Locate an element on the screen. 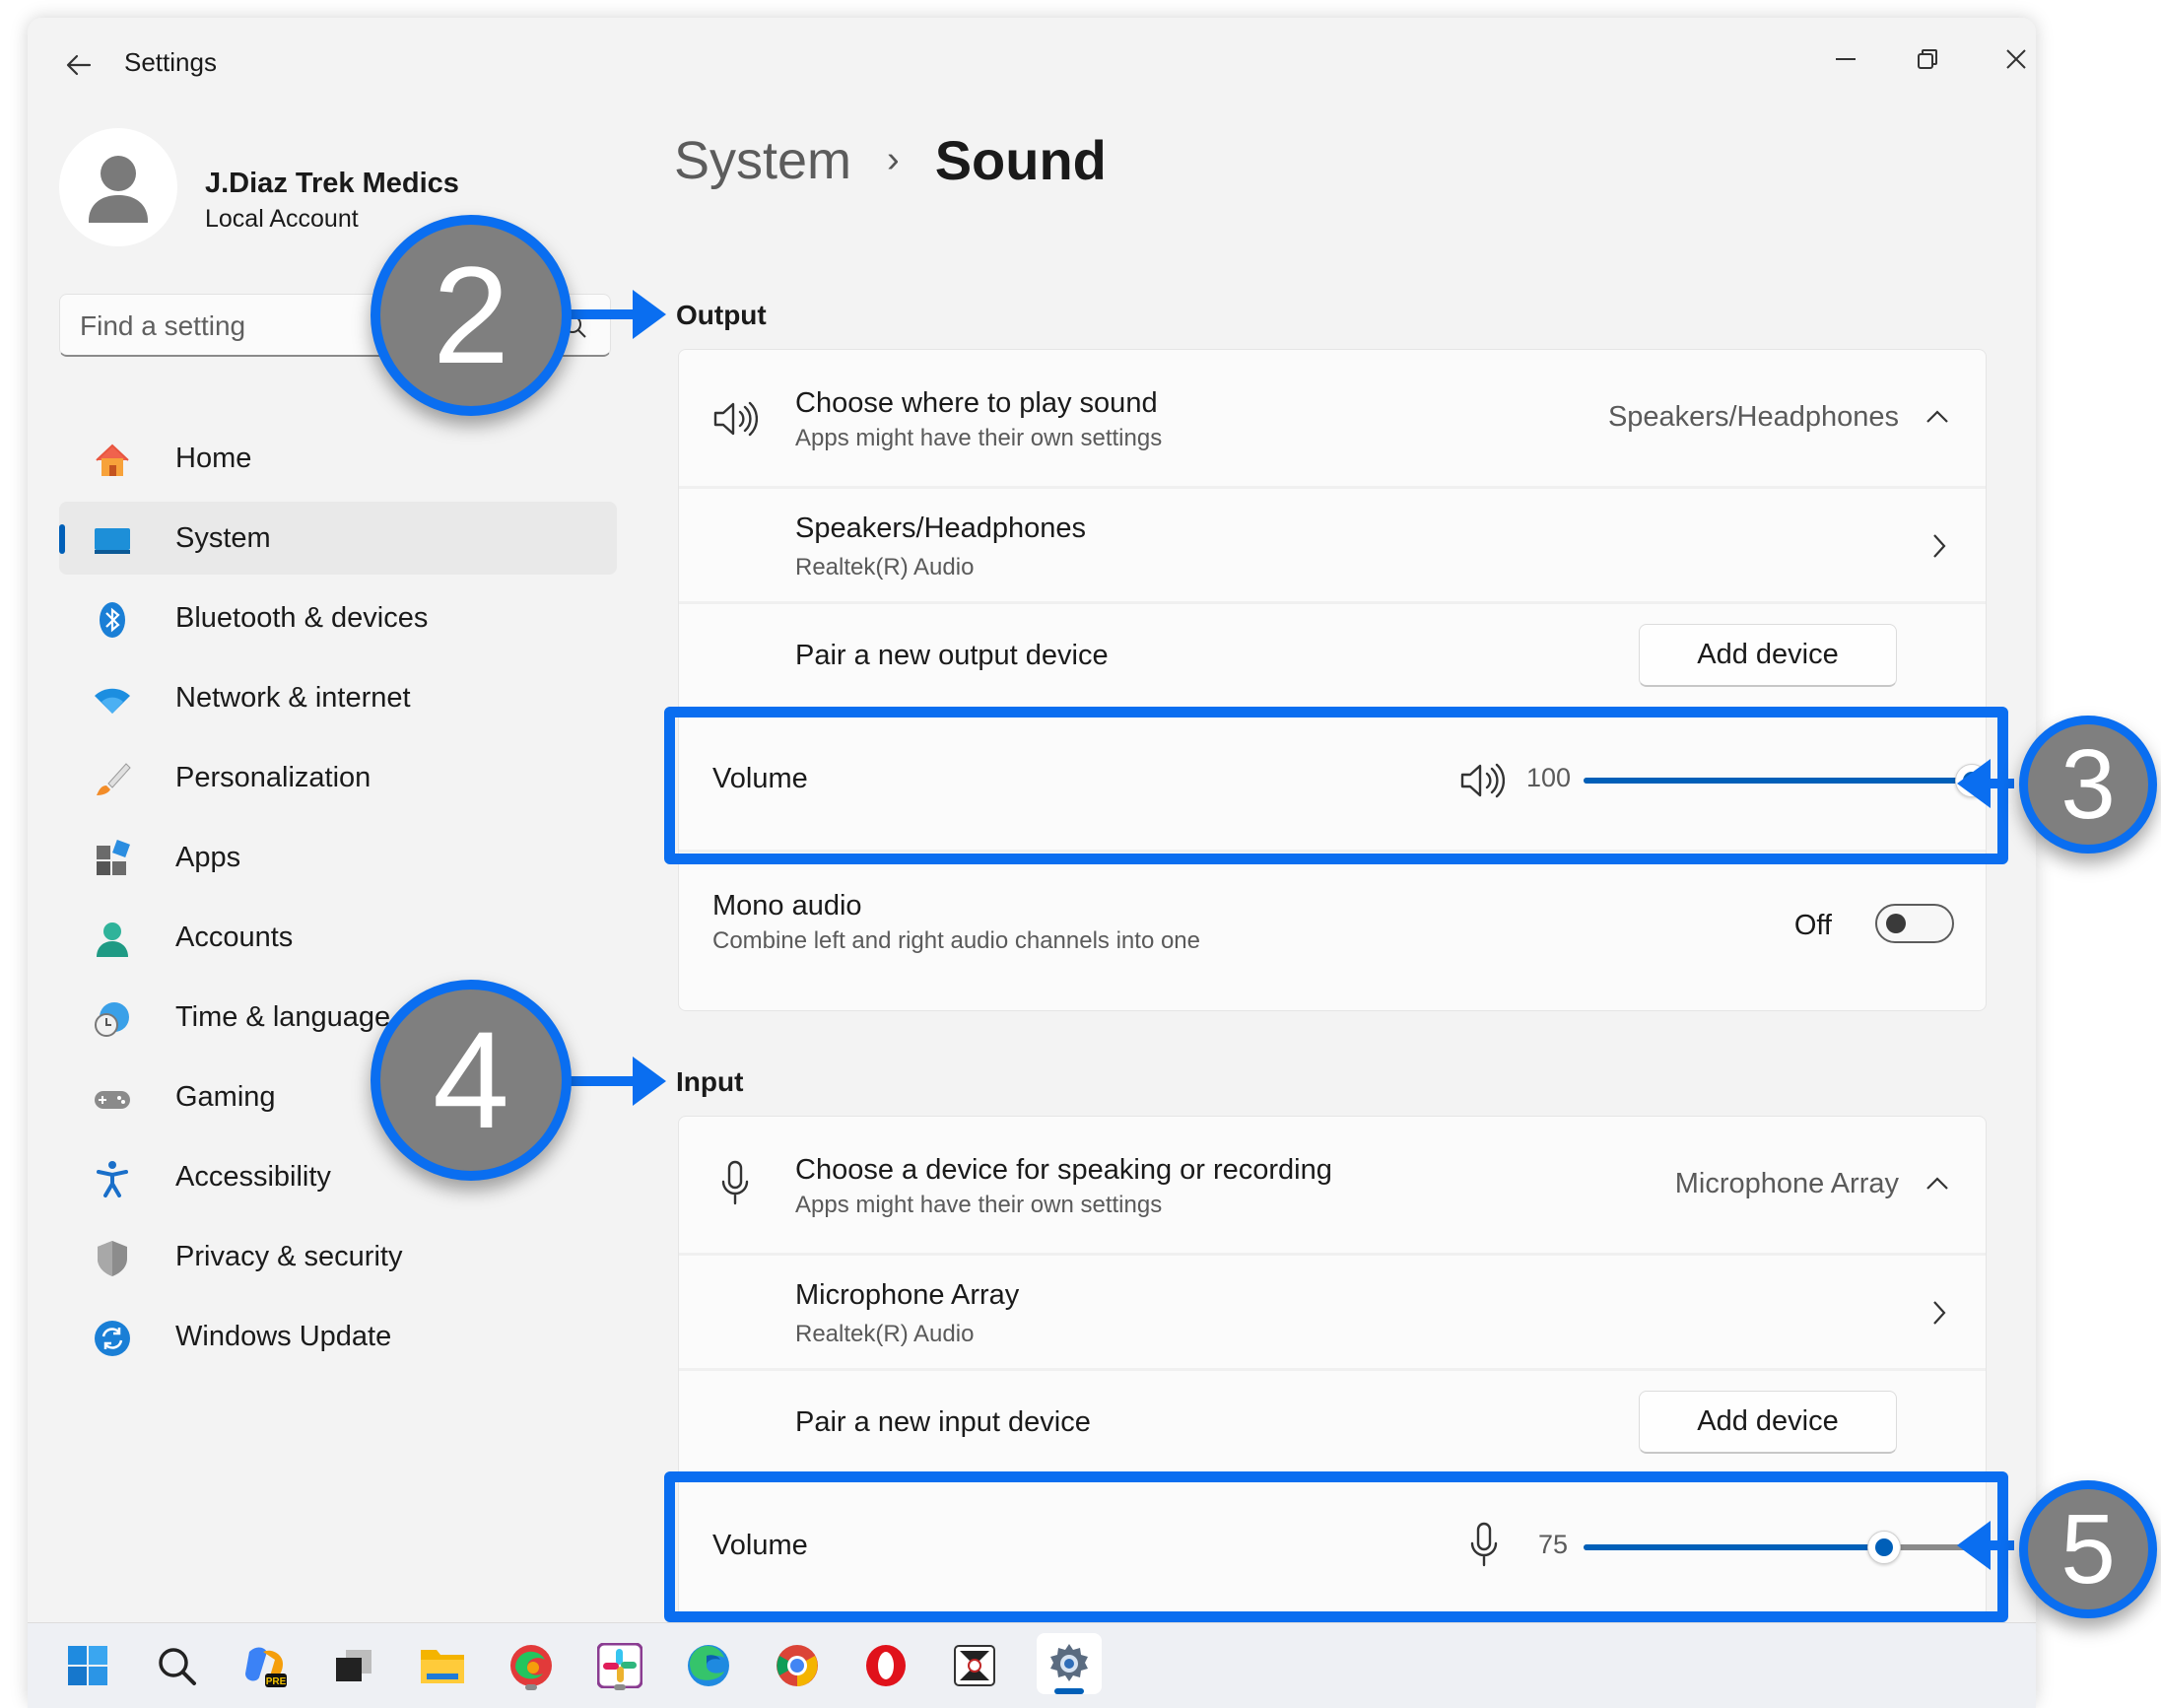 Image resolution: width=2161 pixels, height=1708 pixels. callout-5-arrow is located at coordinates (2000, 1545).